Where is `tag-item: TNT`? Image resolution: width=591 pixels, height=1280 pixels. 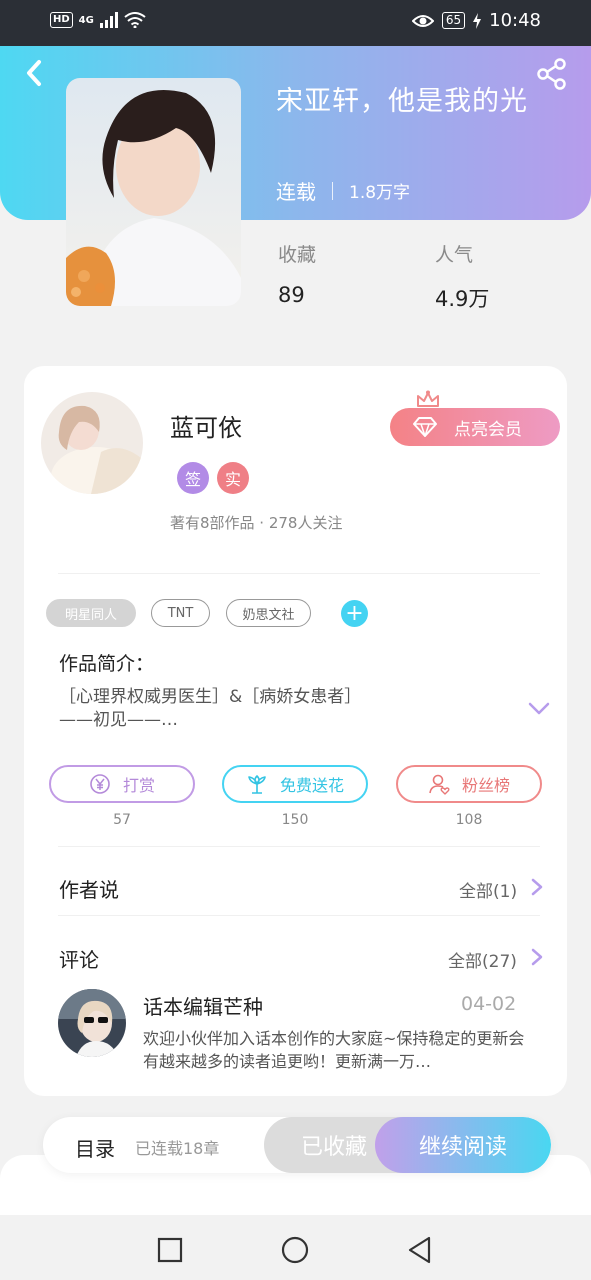 tag-item: TNT is located at coordinates (180, 613).